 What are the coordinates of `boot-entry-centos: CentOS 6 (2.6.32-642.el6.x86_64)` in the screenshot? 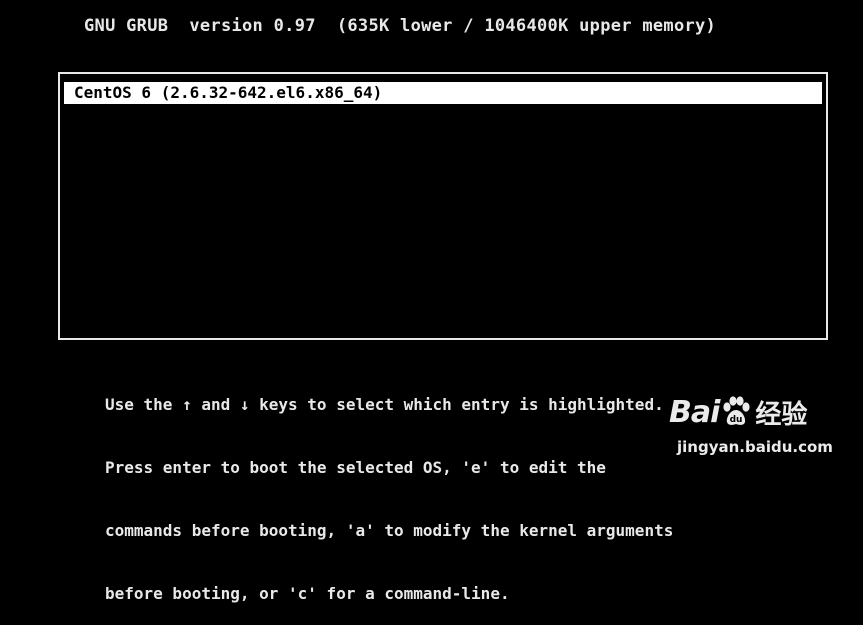 It's located at (443, 93).